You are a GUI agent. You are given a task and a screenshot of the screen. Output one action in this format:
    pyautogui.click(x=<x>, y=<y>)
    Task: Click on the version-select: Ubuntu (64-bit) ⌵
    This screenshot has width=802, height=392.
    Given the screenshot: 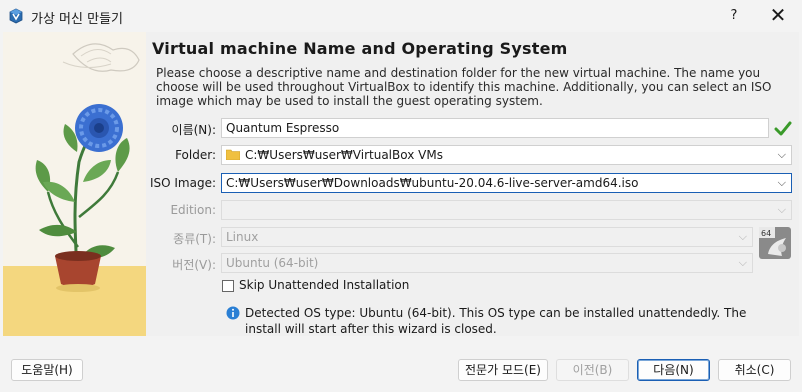 What is the action you would take?
    pyautogui.click(x=487, y=263)
    